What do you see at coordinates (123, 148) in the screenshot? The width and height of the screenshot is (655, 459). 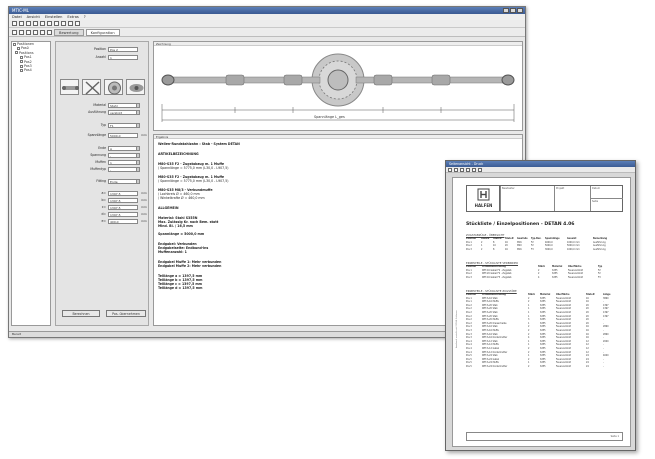 I see `ende-select: A` at bounding box center [123, 148].